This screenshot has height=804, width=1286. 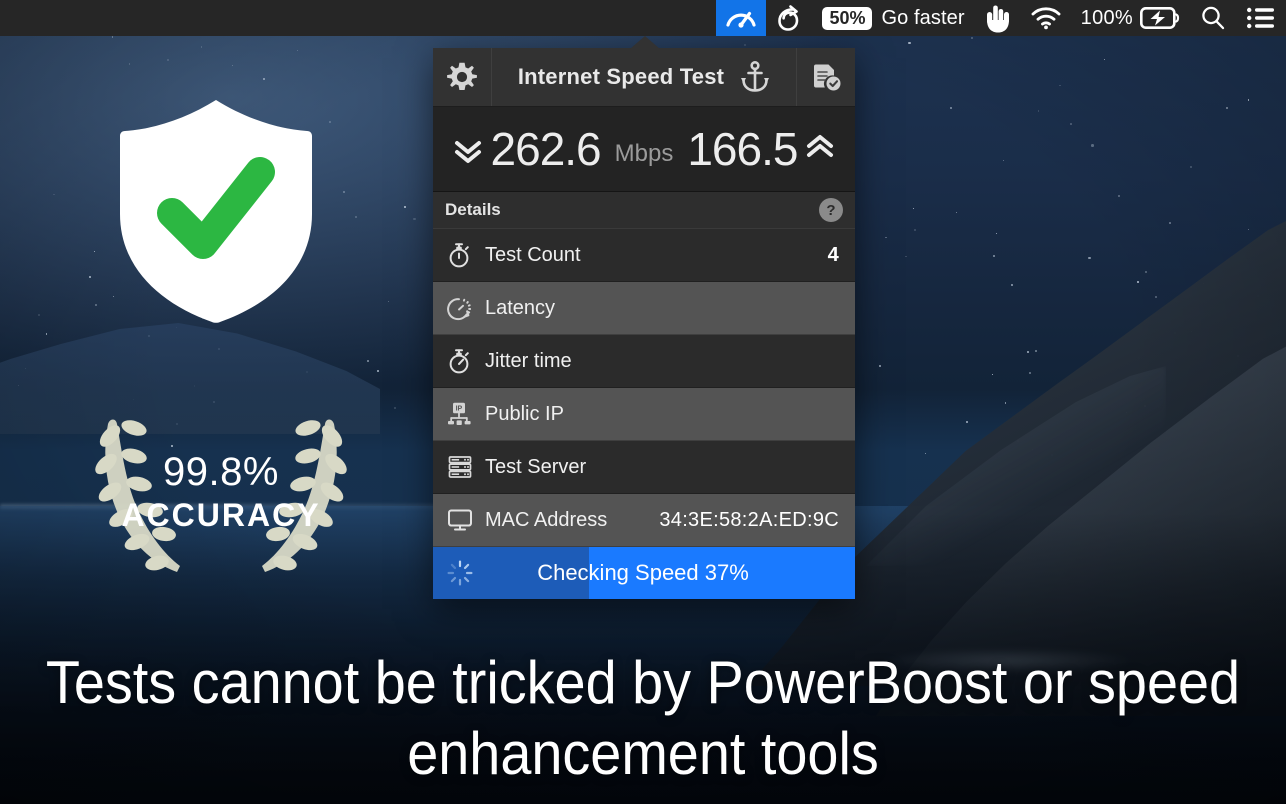 What do you see at coordinates (221, 514) in the screenshot?
I see `accuracy-label: ACCURACY` at bounding box center [221, 514].